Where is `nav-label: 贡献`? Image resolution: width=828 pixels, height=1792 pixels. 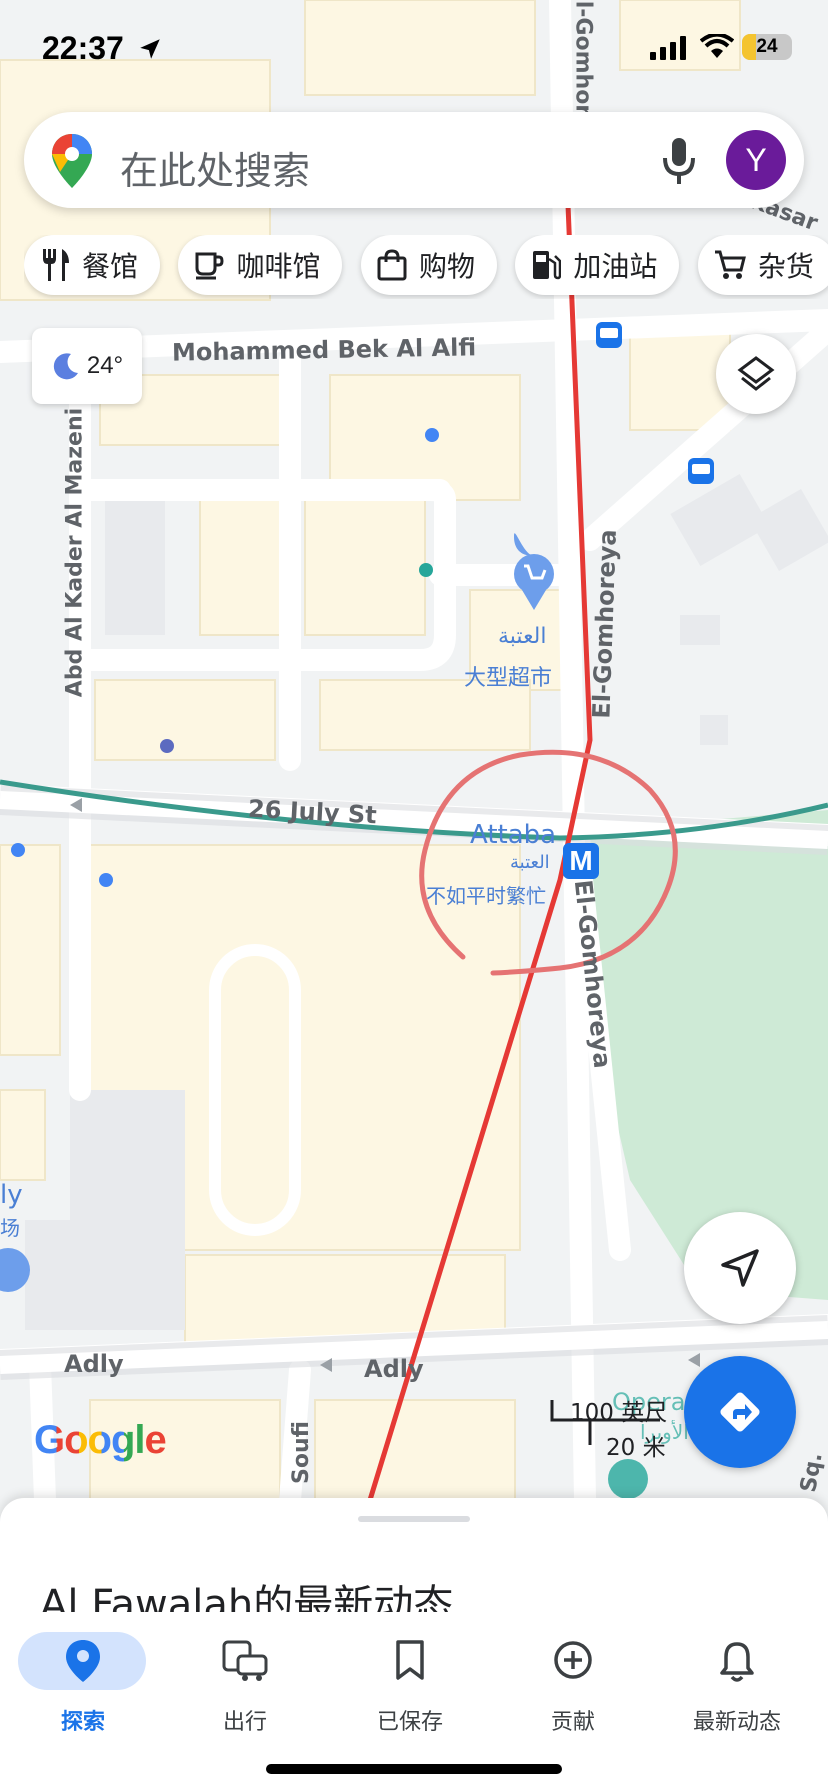
nav-label: 贡献 is located at coordinates (572, 1722).